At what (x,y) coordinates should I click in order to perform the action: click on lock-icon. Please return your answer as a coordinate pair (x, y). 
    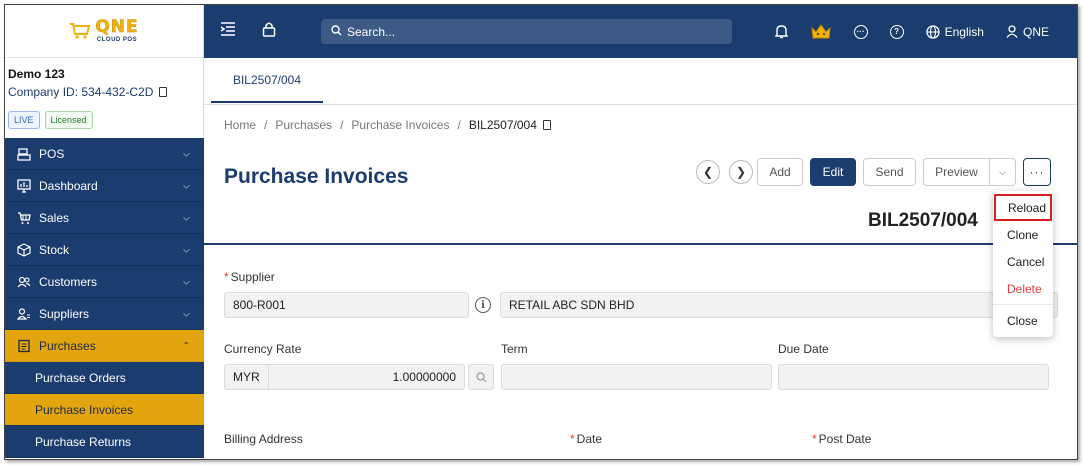
    Looking at the image, I should click on (269, 31).